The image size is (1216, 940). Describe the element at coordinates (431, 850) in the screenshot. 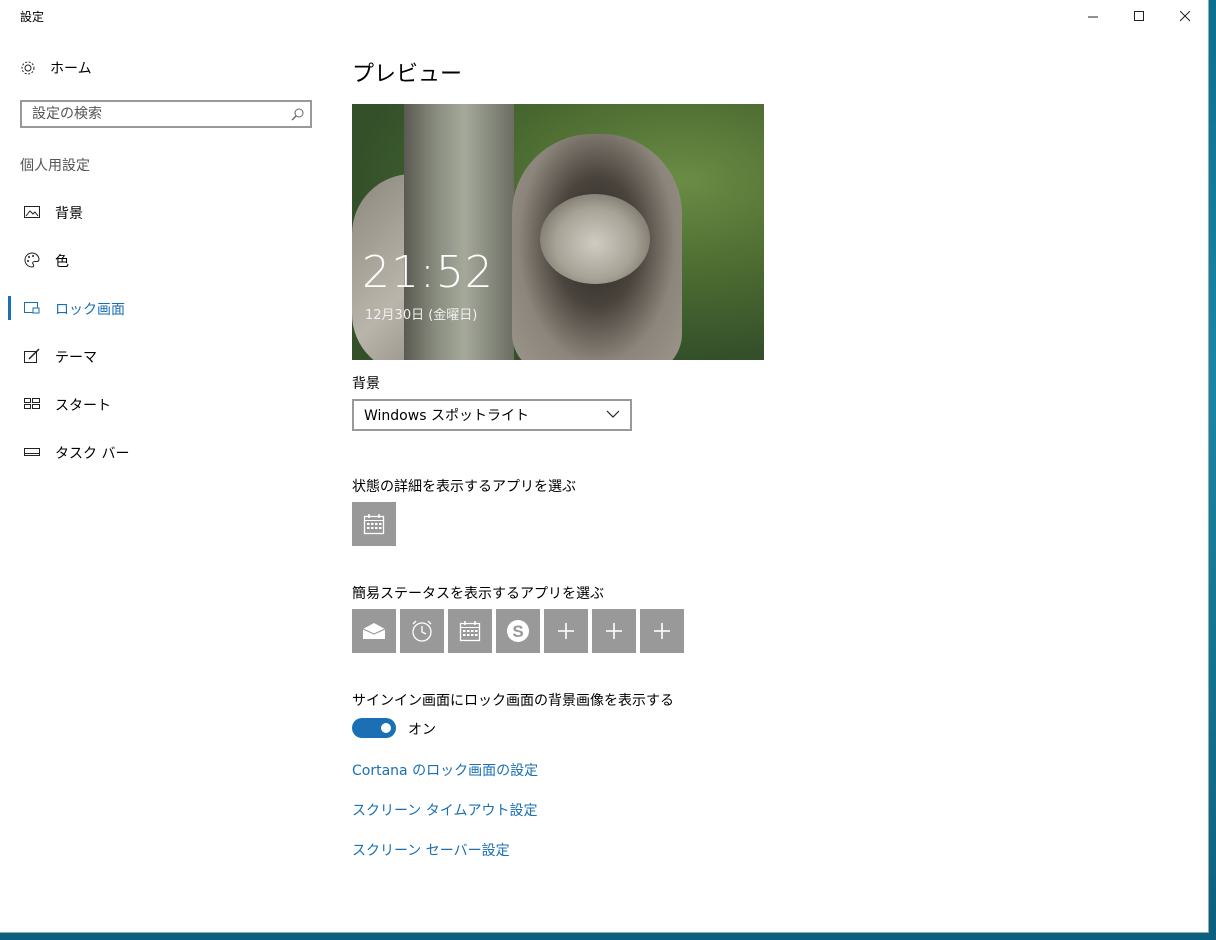

I see `screen-saver-link: スクリーン セーバー設定` at that location.